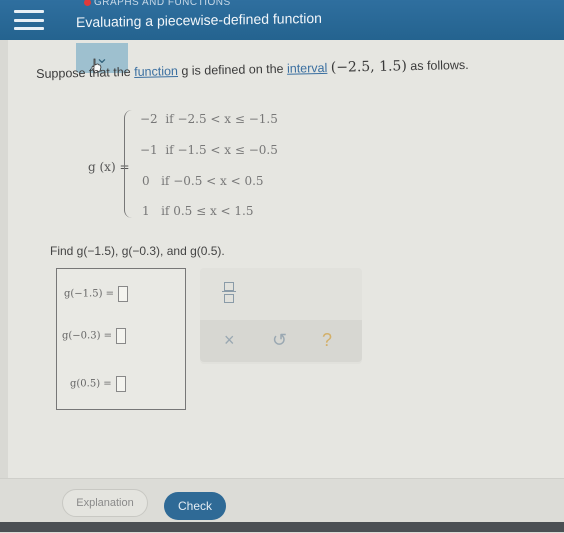  I want to click on red-dot-icon, so click(87, 3).